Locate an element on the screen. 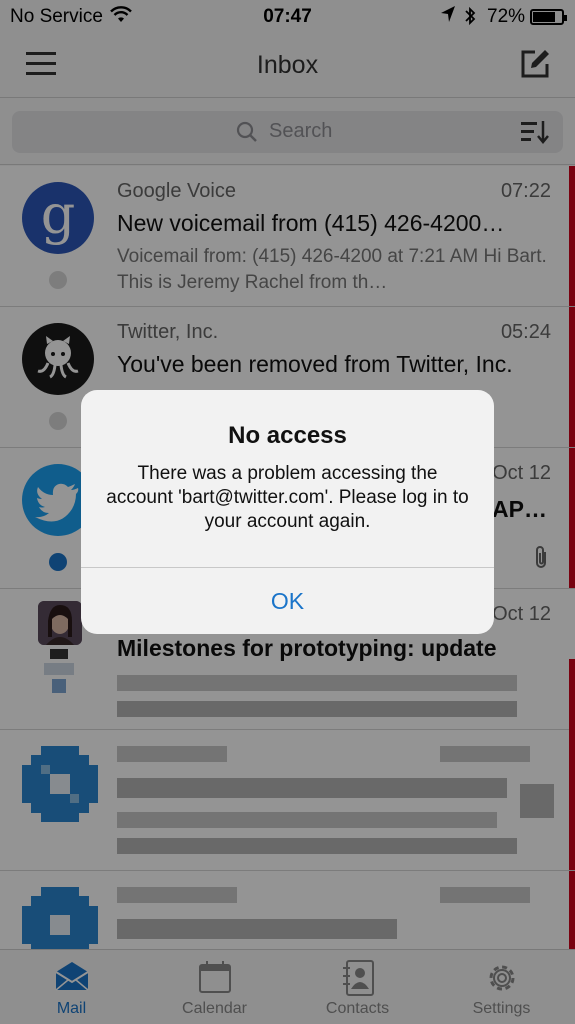 The width and height of the screenshot is (575, 1024). alert-title: No access is located at coordinates (287, 435).